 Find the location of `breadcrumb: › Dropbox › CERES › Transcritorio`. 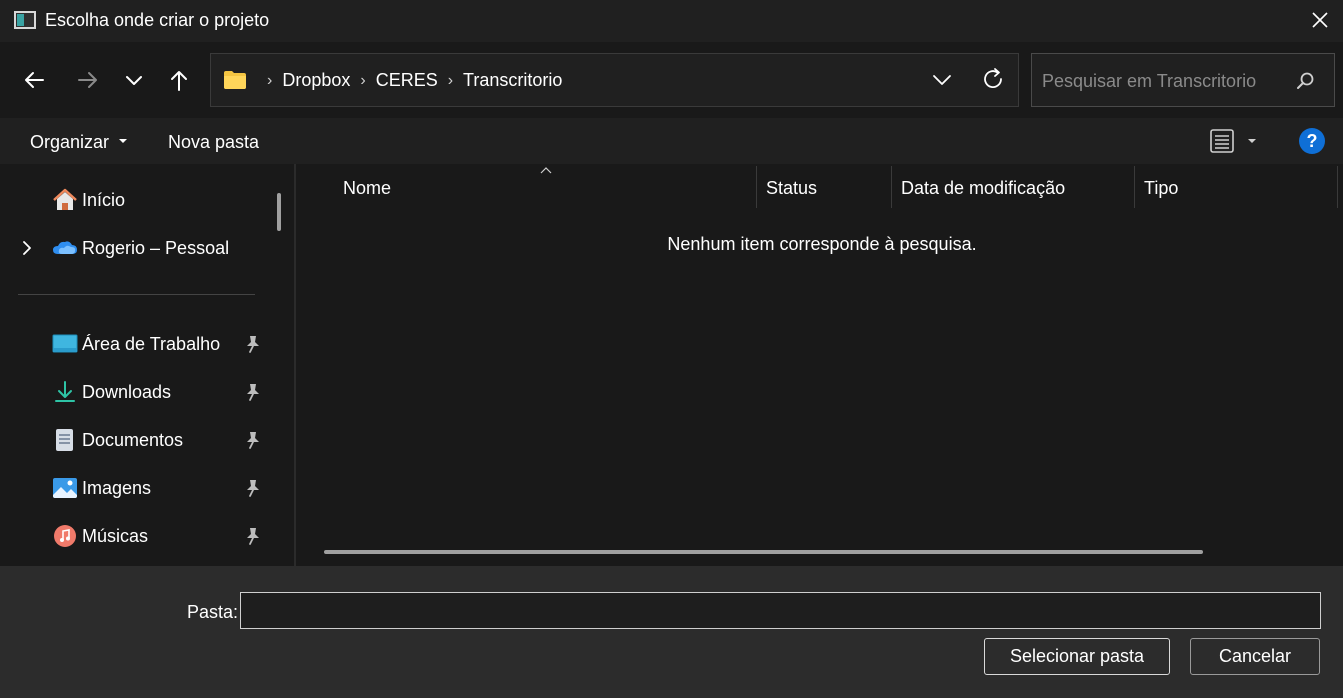

breadcrumb: › Dropbox › CERES › Transcritorio is located at coordinates (409, 80).